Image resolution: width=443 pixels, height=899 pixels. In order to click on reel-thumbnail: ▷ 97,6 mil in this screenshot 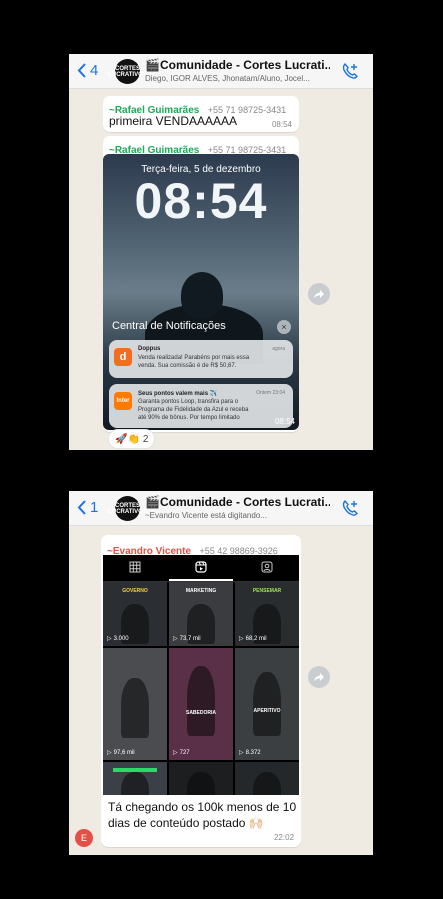, I will do `click(135, 704)`.